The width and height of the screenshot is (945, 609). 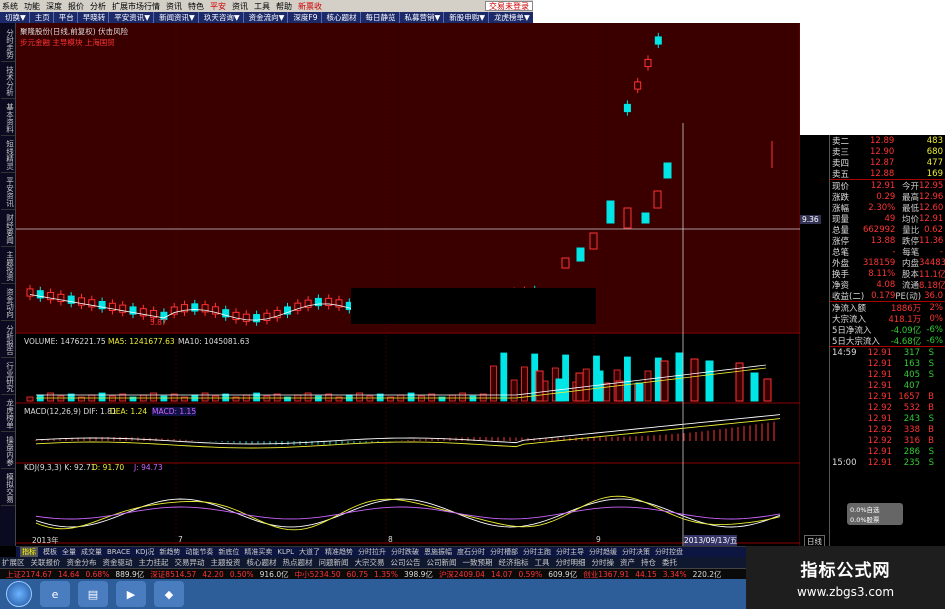 I want to click on toolbar-item: 平安资讯▼, so click(x=133, y=17).